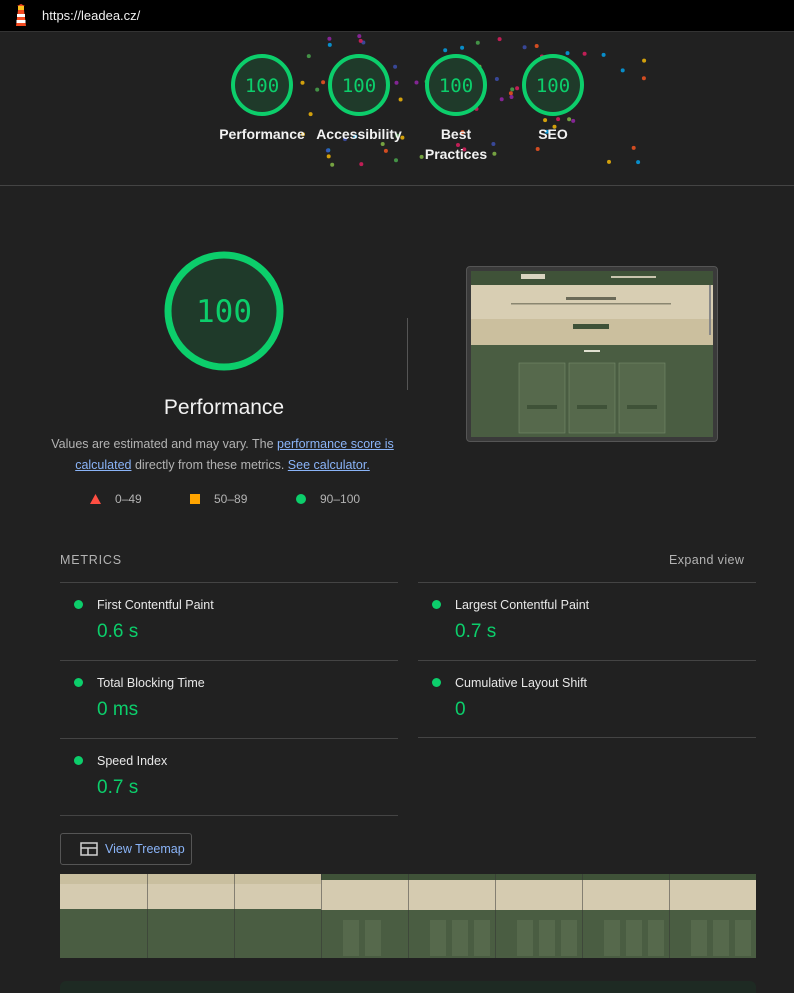 Image resolution: width=794 pixels, height=993 pixels. I want to click on metric-value: 0.6 s, so click(118, 631).